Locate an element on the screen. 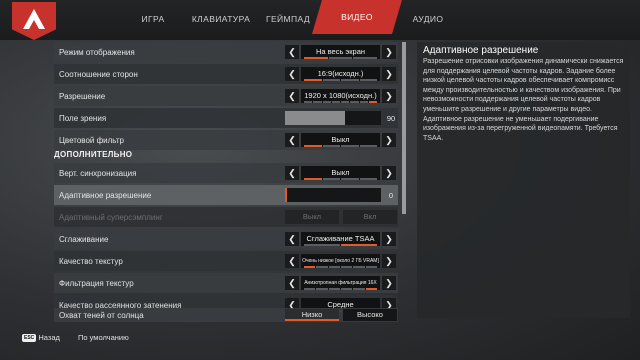 The width and height of the screenshot is (640, 360). setting-label: Поле зрения is located at coordinates (83, 118).